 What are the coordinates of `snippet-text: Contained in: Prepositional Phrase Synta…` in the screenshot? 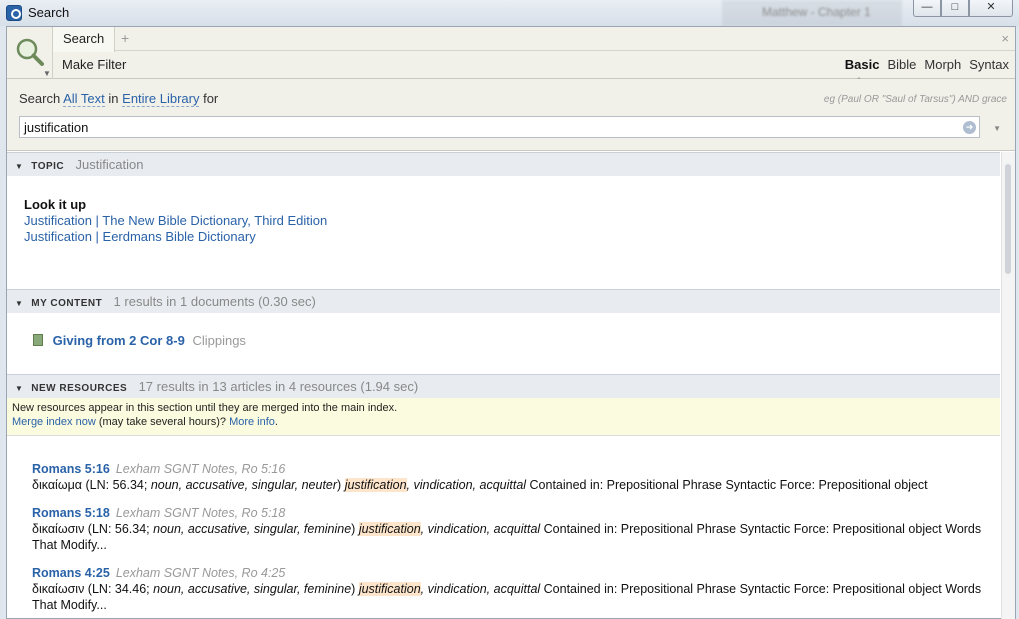 It's located at (727, 485).